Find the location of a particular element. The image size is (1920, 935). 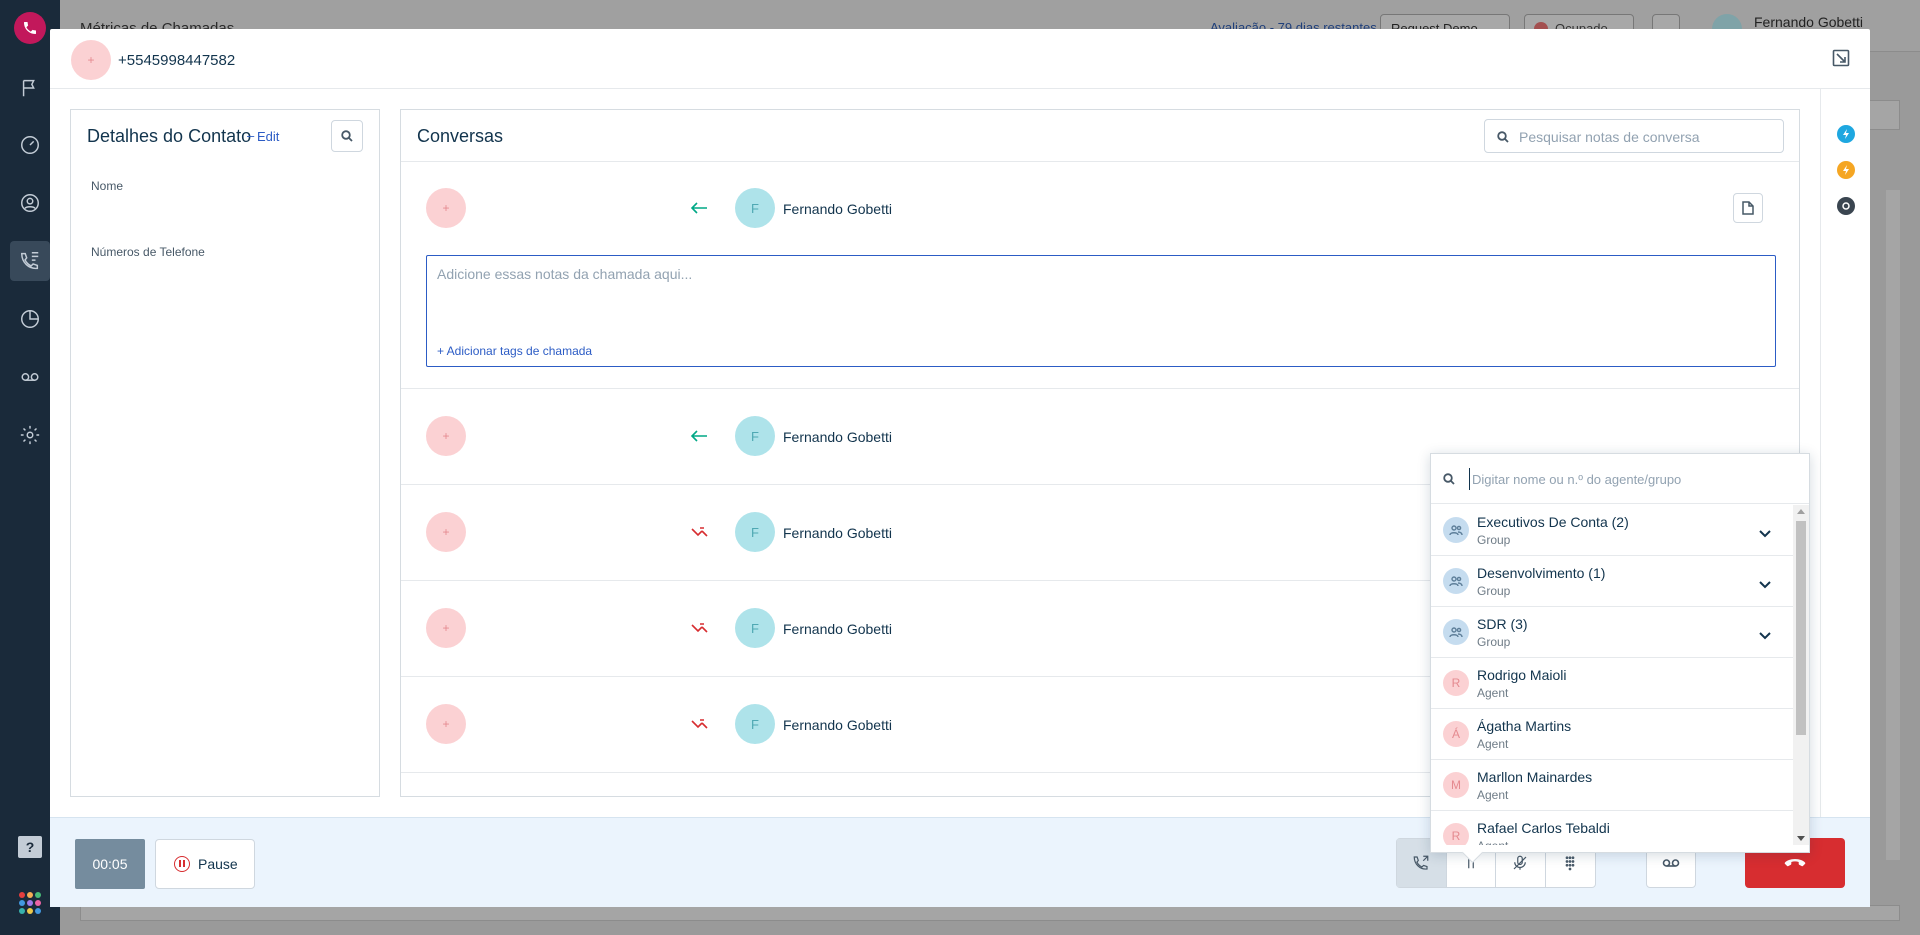

target-icon is located at coordinates (1846, 206).